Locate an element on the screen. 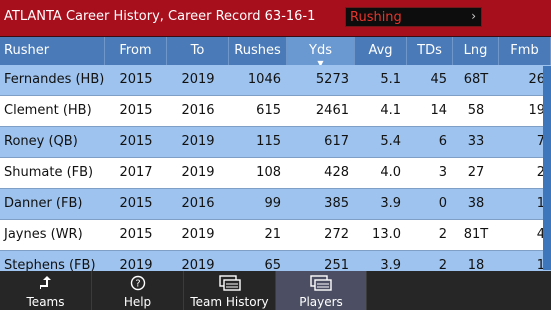 Image resolution: width=551 pixels, height=310 pixels. tab-label: Players is located at coordinates (321, 302).